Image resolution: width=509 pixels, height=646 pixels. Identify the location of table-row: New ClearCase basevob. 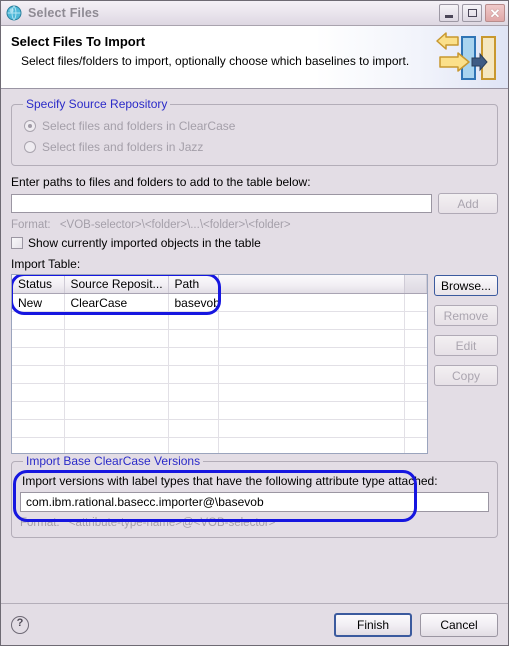
(219, 302).